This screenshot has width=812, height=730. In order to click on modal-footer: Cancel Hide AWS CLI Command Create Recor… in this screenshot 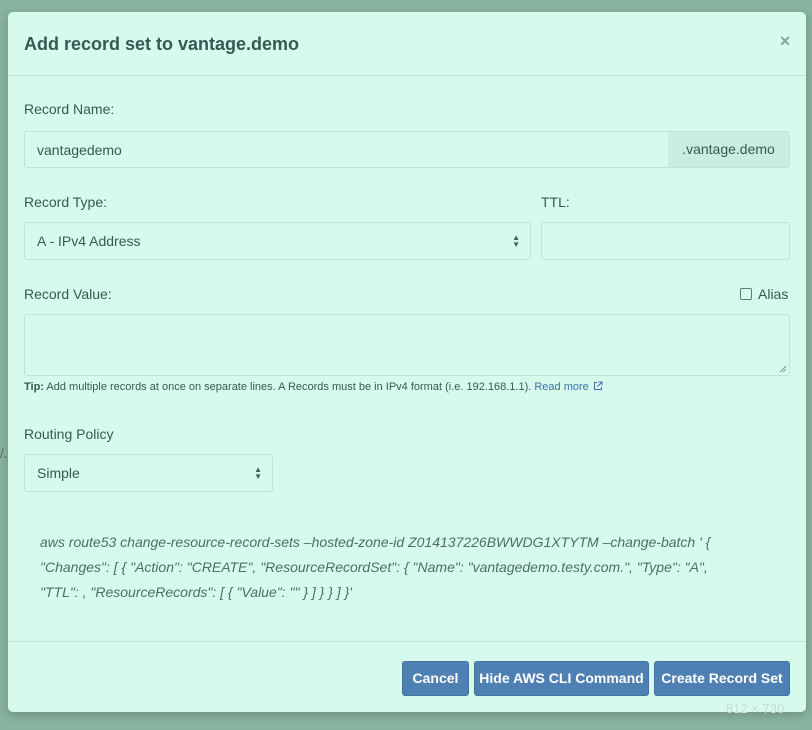, I will do `click(407, 676)`.